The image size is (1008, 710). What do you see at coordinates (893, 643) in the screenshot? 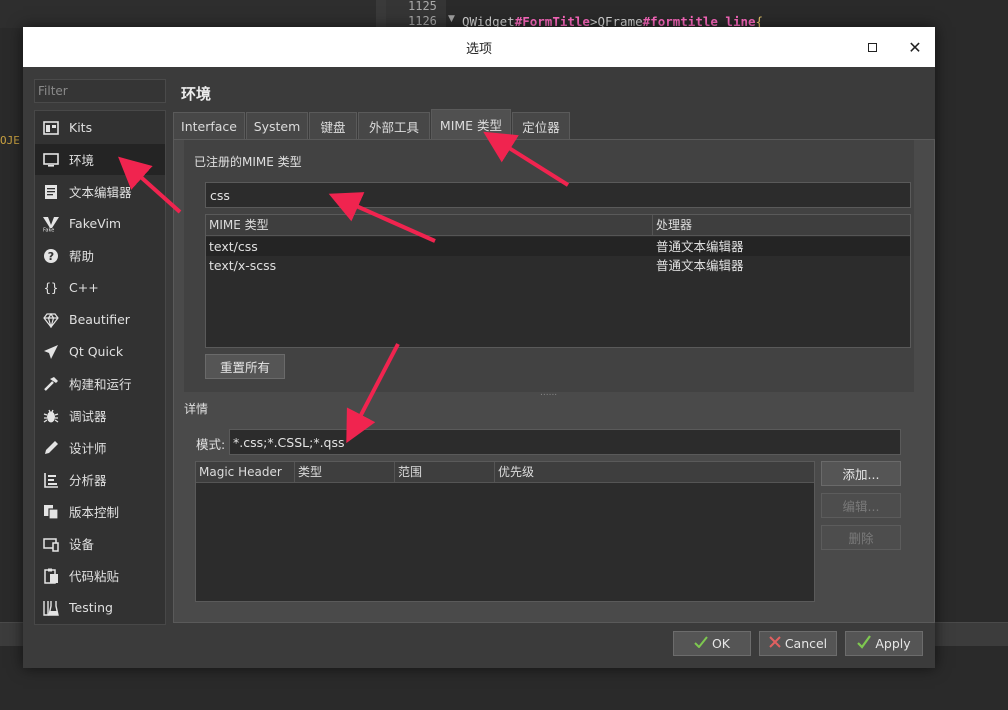
I see `apply-label: Apply` at bounding box center [893, 643].